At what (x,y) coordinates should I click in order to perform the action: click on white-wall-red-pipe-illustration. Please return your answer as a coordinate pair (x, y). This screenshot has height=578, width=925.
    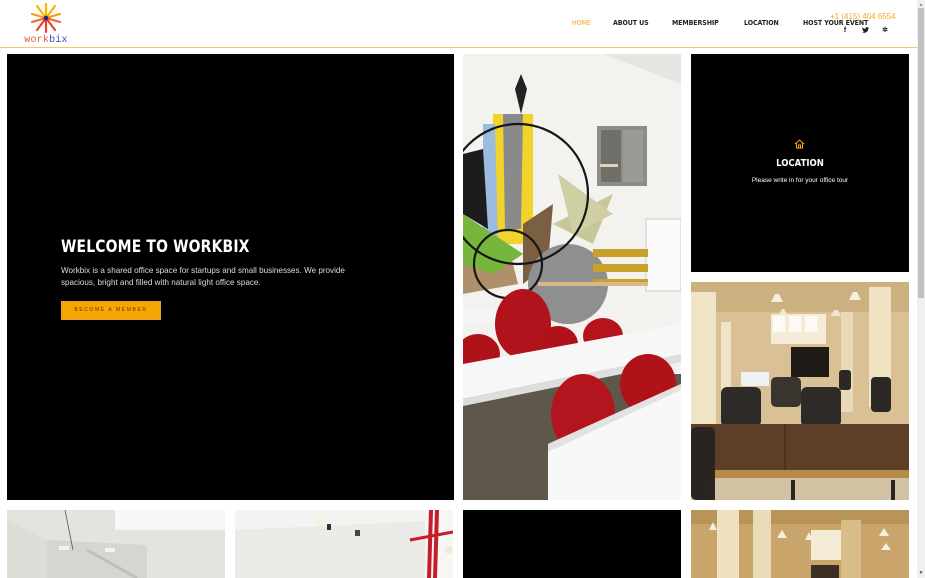
    Looking at the image, I should click on (344, 544).